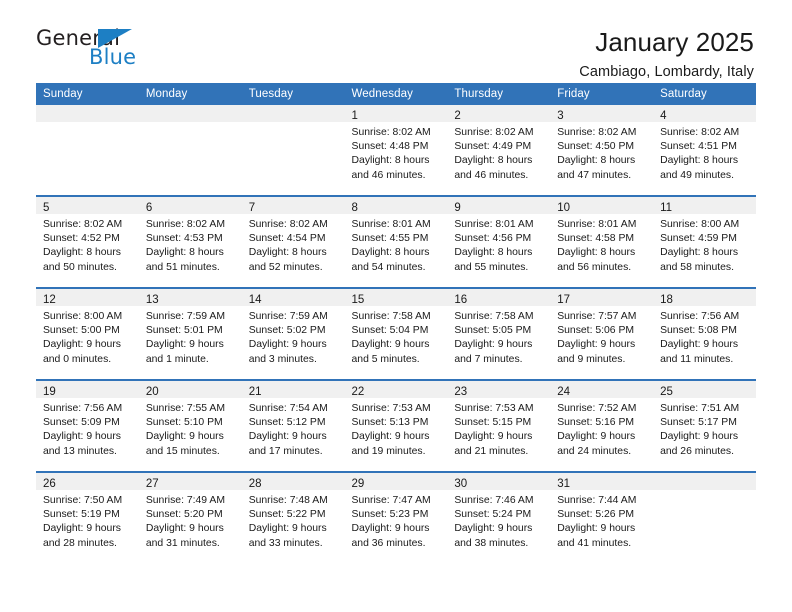 This screenshot has width=792, height=612. Describe the element at coordinates (396, 94) in the screenshot. I see `weekday-header-wednesday: Wednesday` at that location.